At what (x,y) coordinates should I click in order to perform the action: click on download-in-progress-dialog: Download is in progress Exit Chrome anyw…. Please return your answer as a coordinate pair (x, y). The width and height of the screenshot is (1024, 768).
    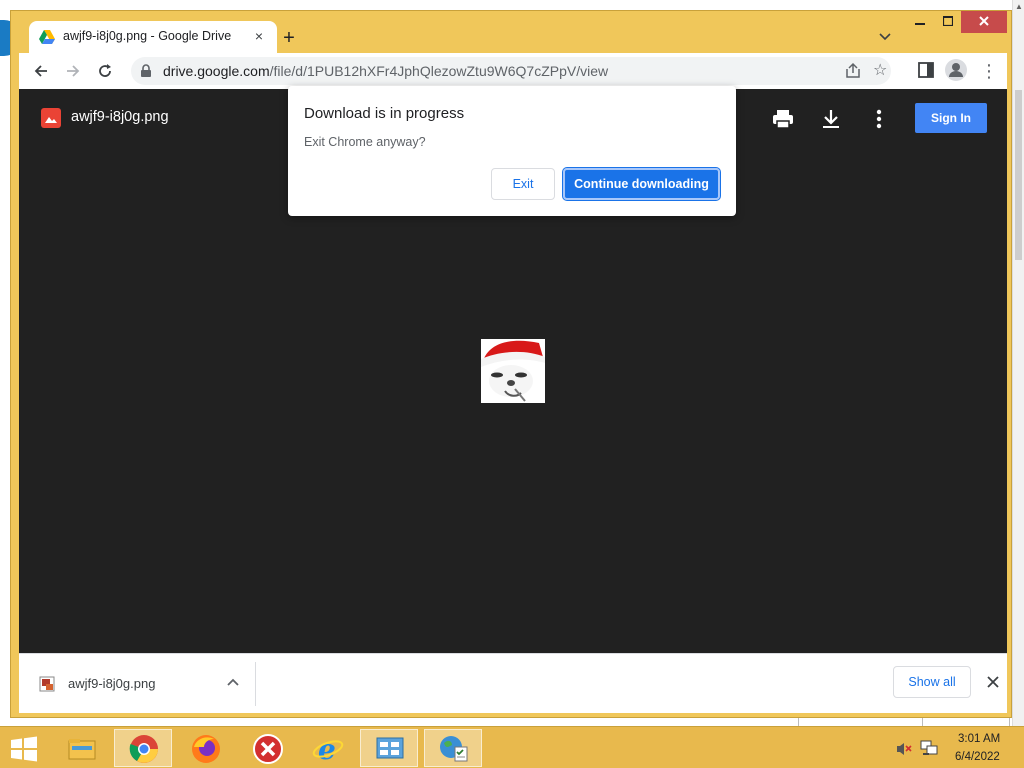
    Looking at the image, I should click on (512, 151).